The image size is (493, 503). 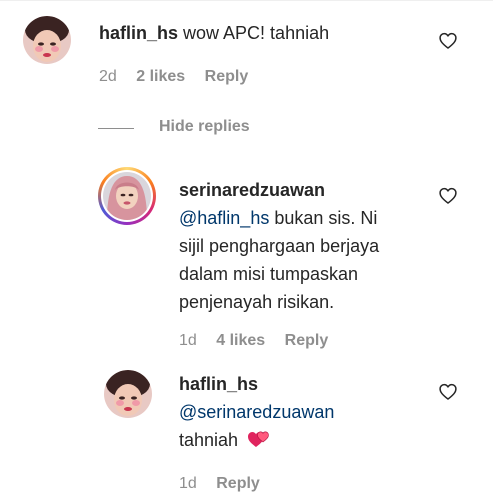 I want to click on reply-text: tahniah, so click(x=209, y=440).